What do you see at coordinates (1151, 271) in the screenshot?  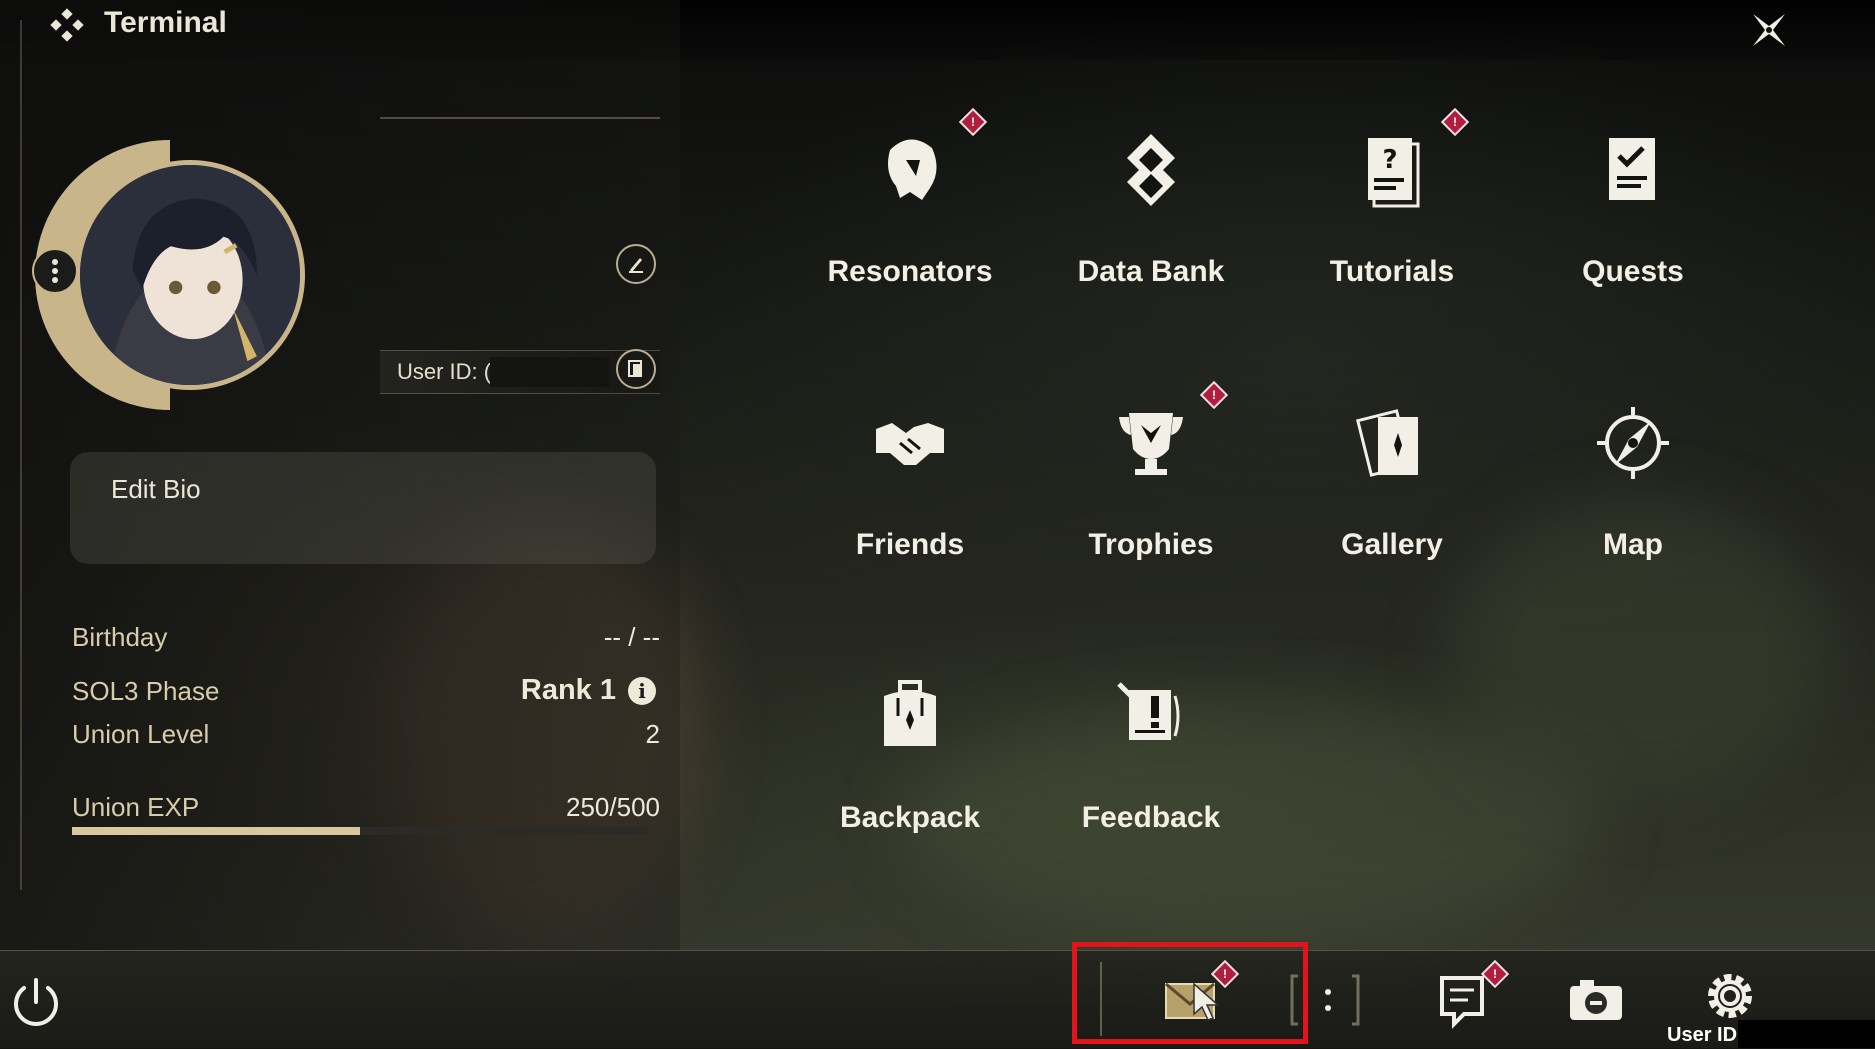 I see `menu-item-label: Data Bank` at bounding box center [1151, 271].